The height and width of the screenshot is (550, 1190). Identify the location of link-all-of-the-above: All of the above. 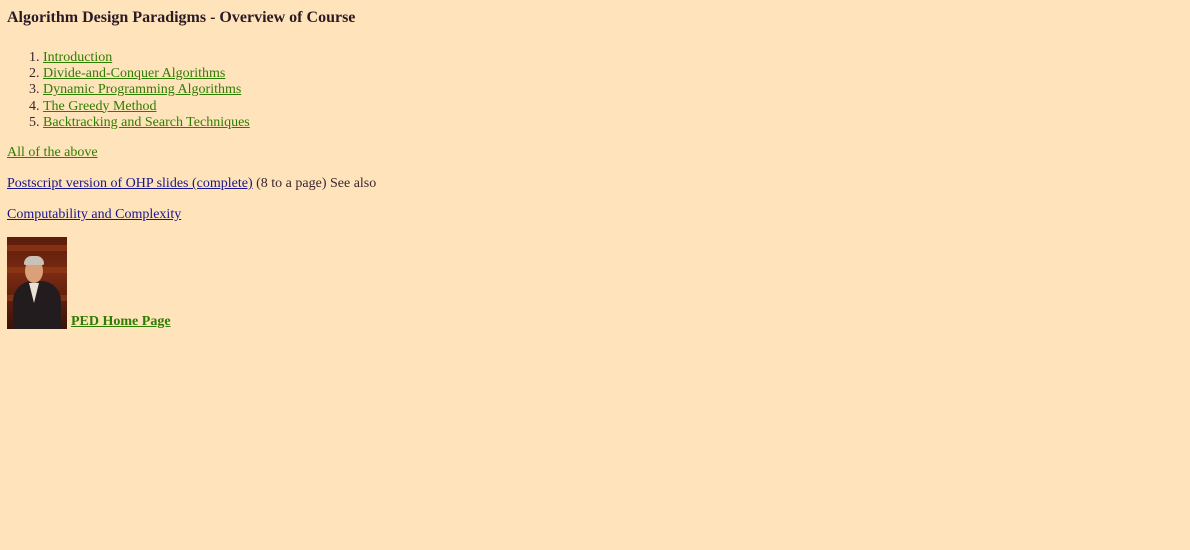
(52, 152).